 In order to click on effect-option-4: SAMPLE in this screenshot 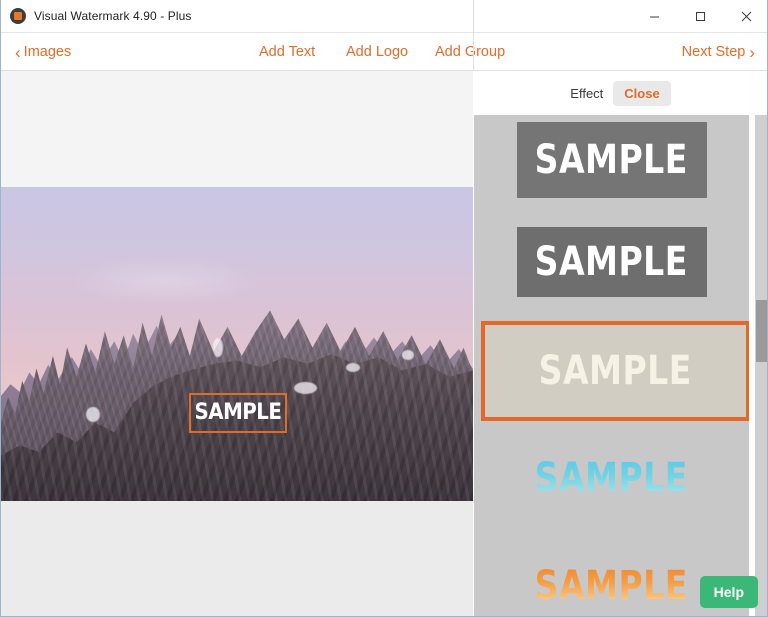, I will do `click(611, 478)`.